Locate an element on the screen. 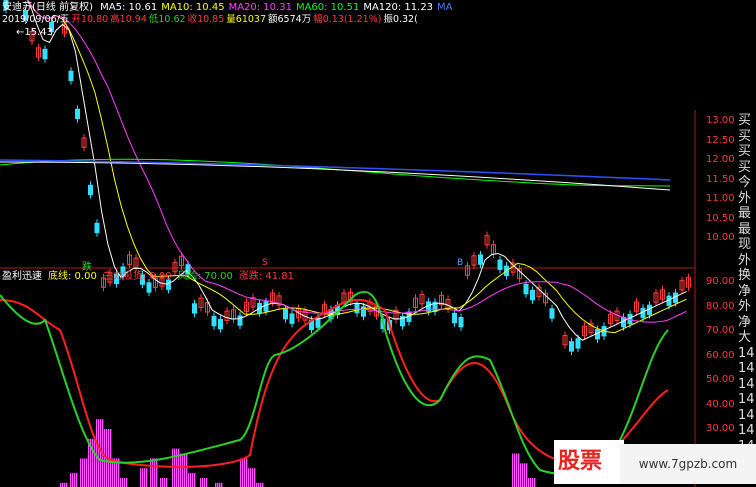  side-item-10: 换 is located at coordinates (745, 275).